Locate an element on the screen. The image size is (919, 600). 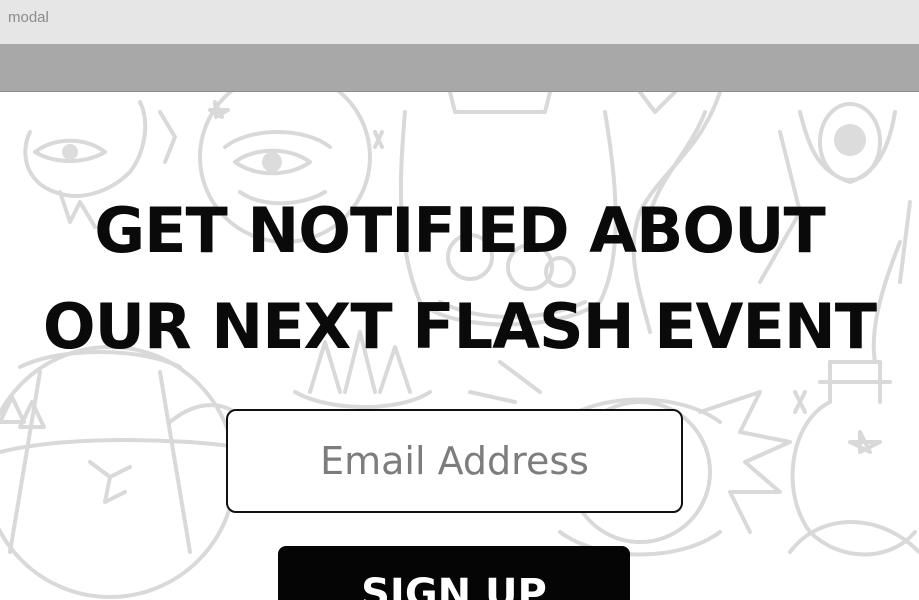
window-title: modal is located at coordinates (28, 17).